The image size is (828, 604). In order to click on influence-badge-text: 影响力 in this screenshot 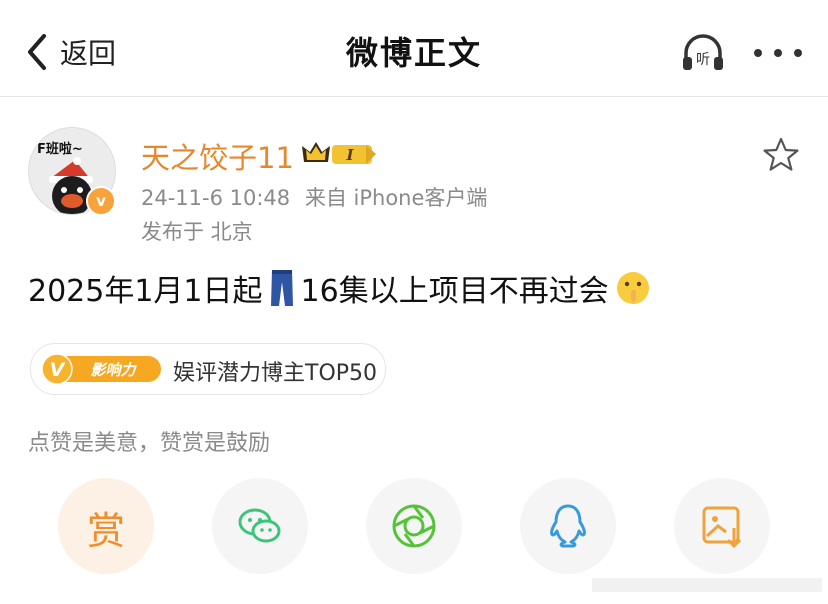, I will do `click(113, 370)`.